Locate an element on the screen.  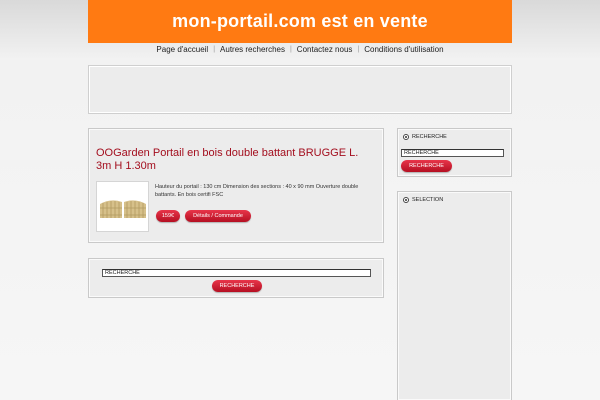
site-title: mon-portail.com est en vente is located at coordinates (300, 21).